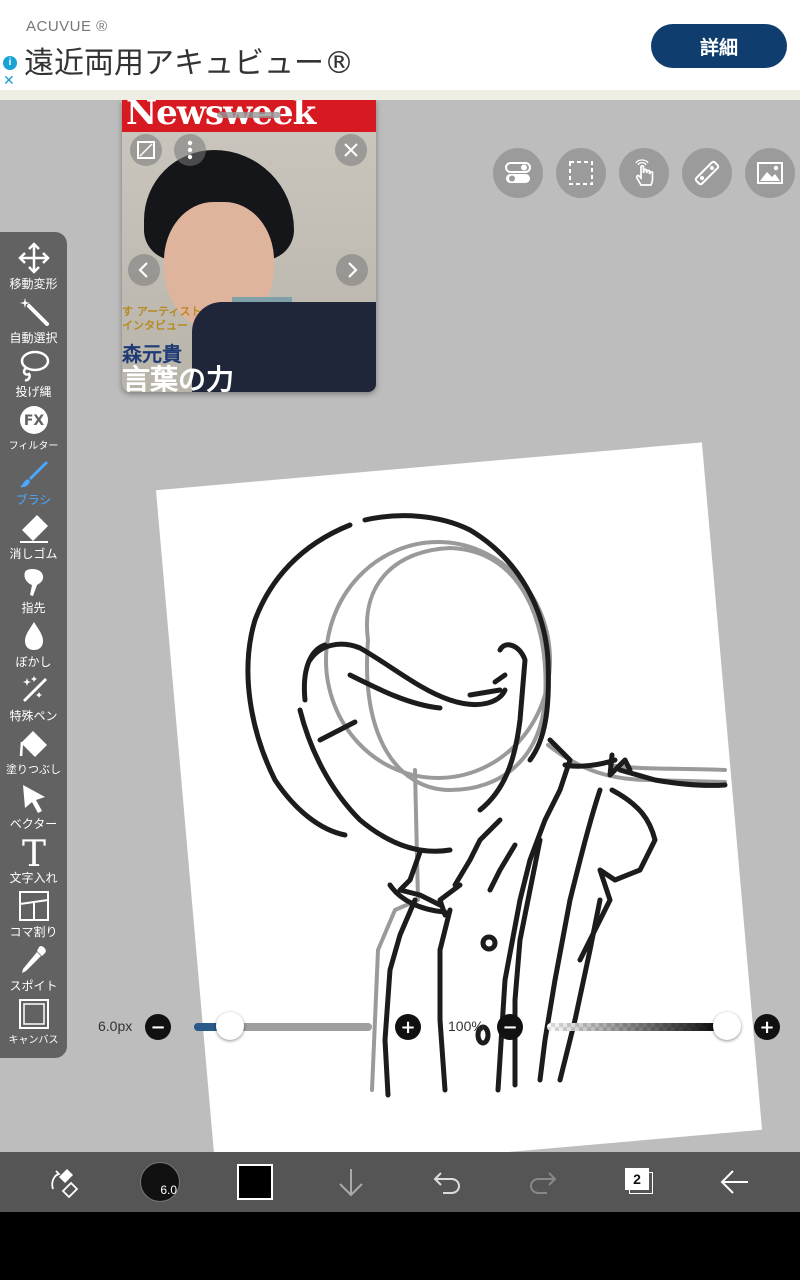 The height and width of the screenshot is (1280, 800). I want to click on tool-label: 文字入れ, so click(33, 878).